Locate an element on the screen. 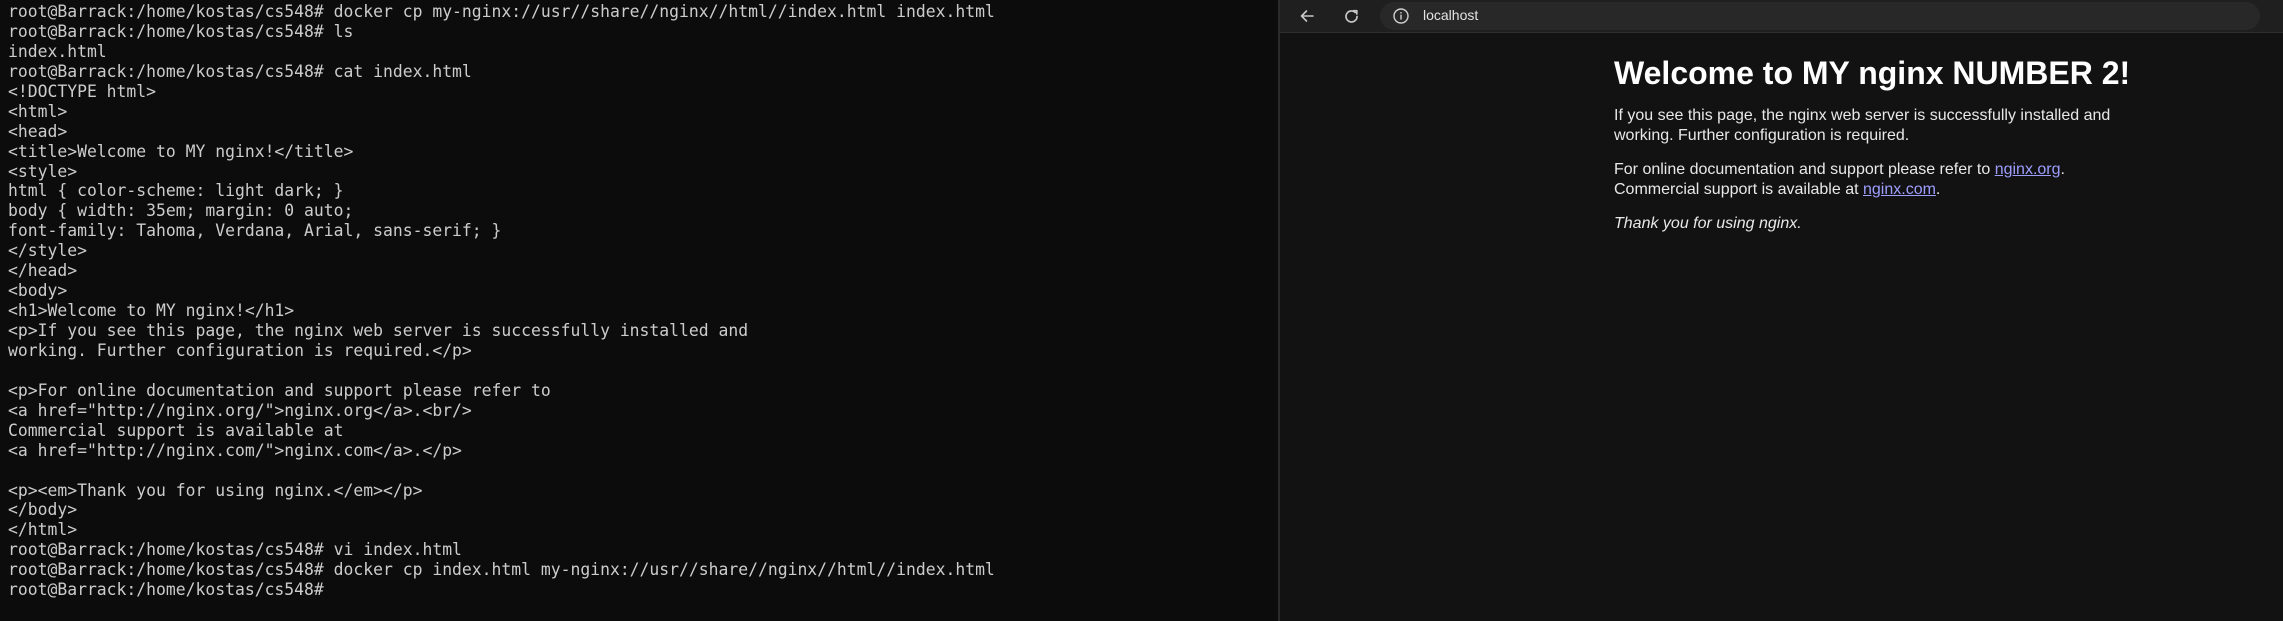 The image size is (2283, 621). terminal-line: </head> is located at coordinates (43, 271).